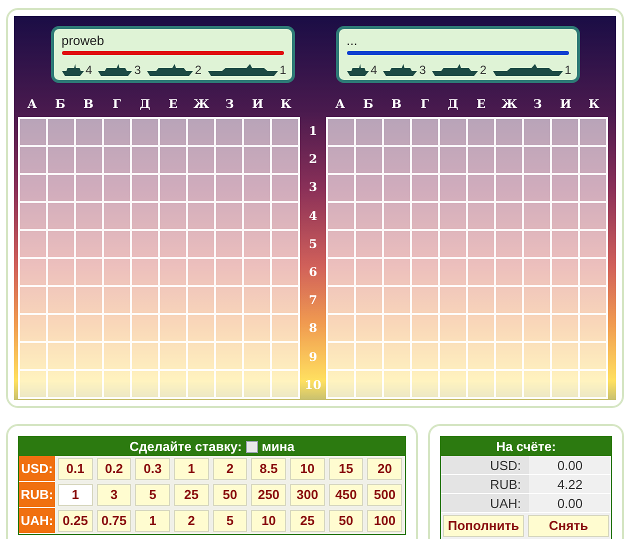 Image resolution: width=627 pixels, height=539 pixels. Describe the element at coordinates (313, 216) in the screenshot. I see `row-label: 4` at that location.